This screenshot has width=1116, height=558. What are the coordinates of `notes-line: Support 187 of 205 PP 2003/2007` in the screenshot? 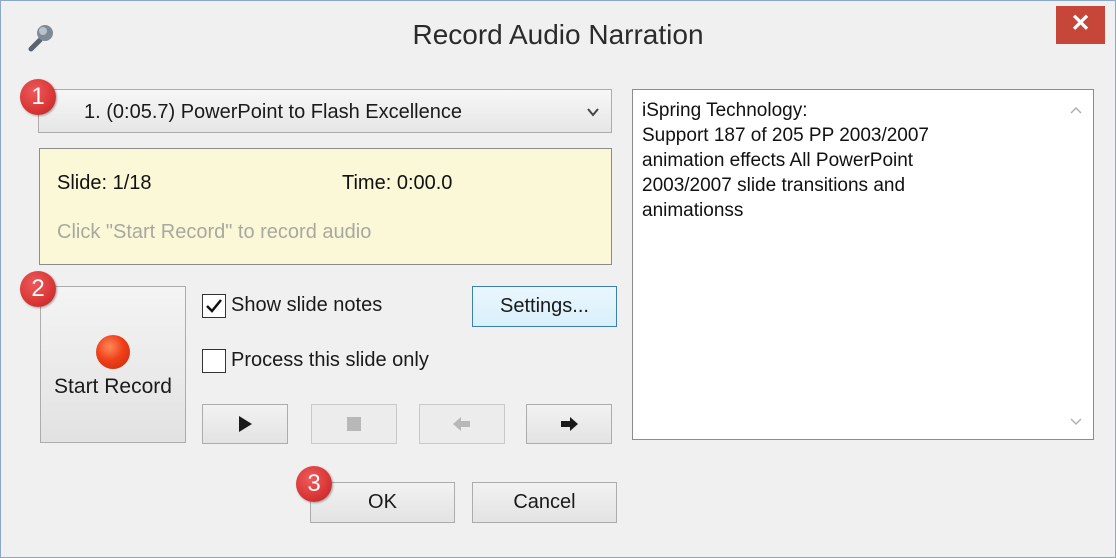 It's located at (786, 135).